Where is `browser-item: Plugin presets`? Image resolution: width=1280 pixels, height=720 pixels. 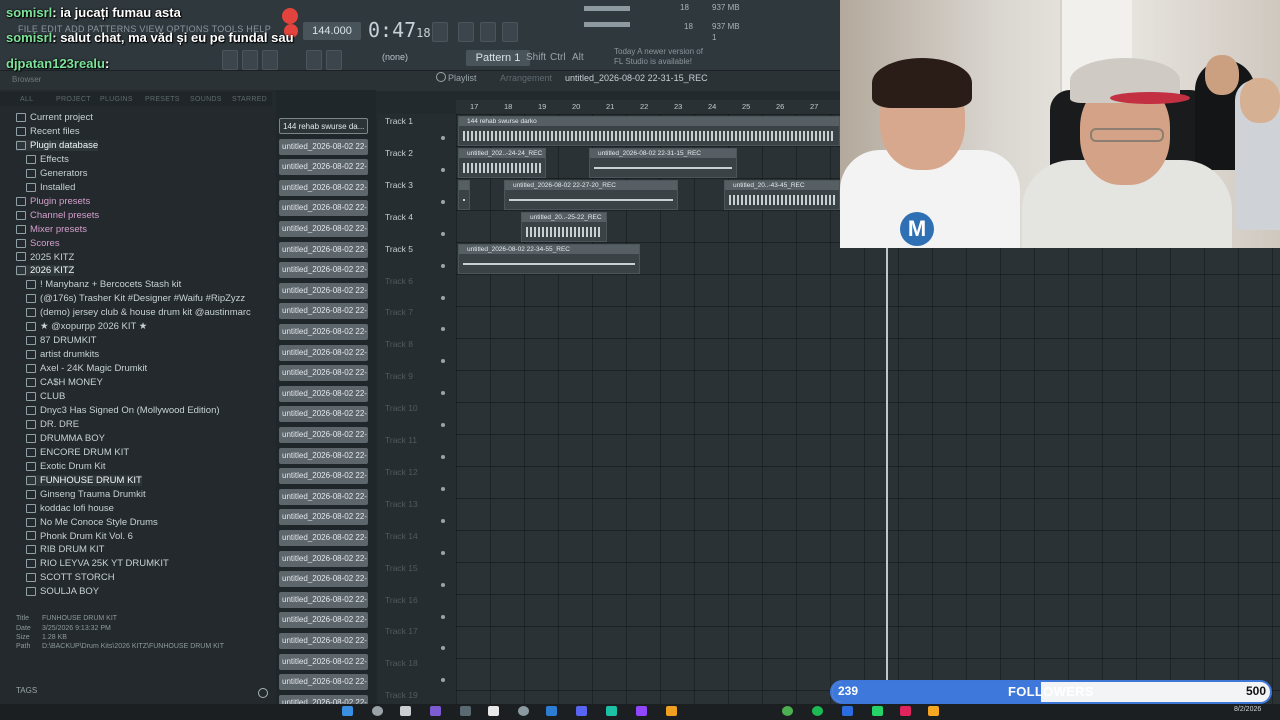 browser-item: Plugin presets is located at coordinates (53, 201).